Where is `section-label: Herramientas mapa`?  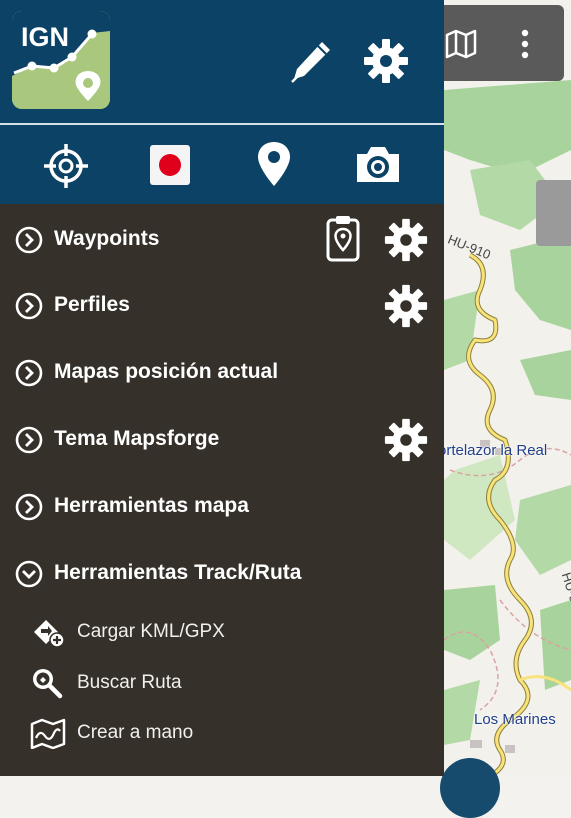
section-label: Herramientas mapa is located at coordinates (151, 505).